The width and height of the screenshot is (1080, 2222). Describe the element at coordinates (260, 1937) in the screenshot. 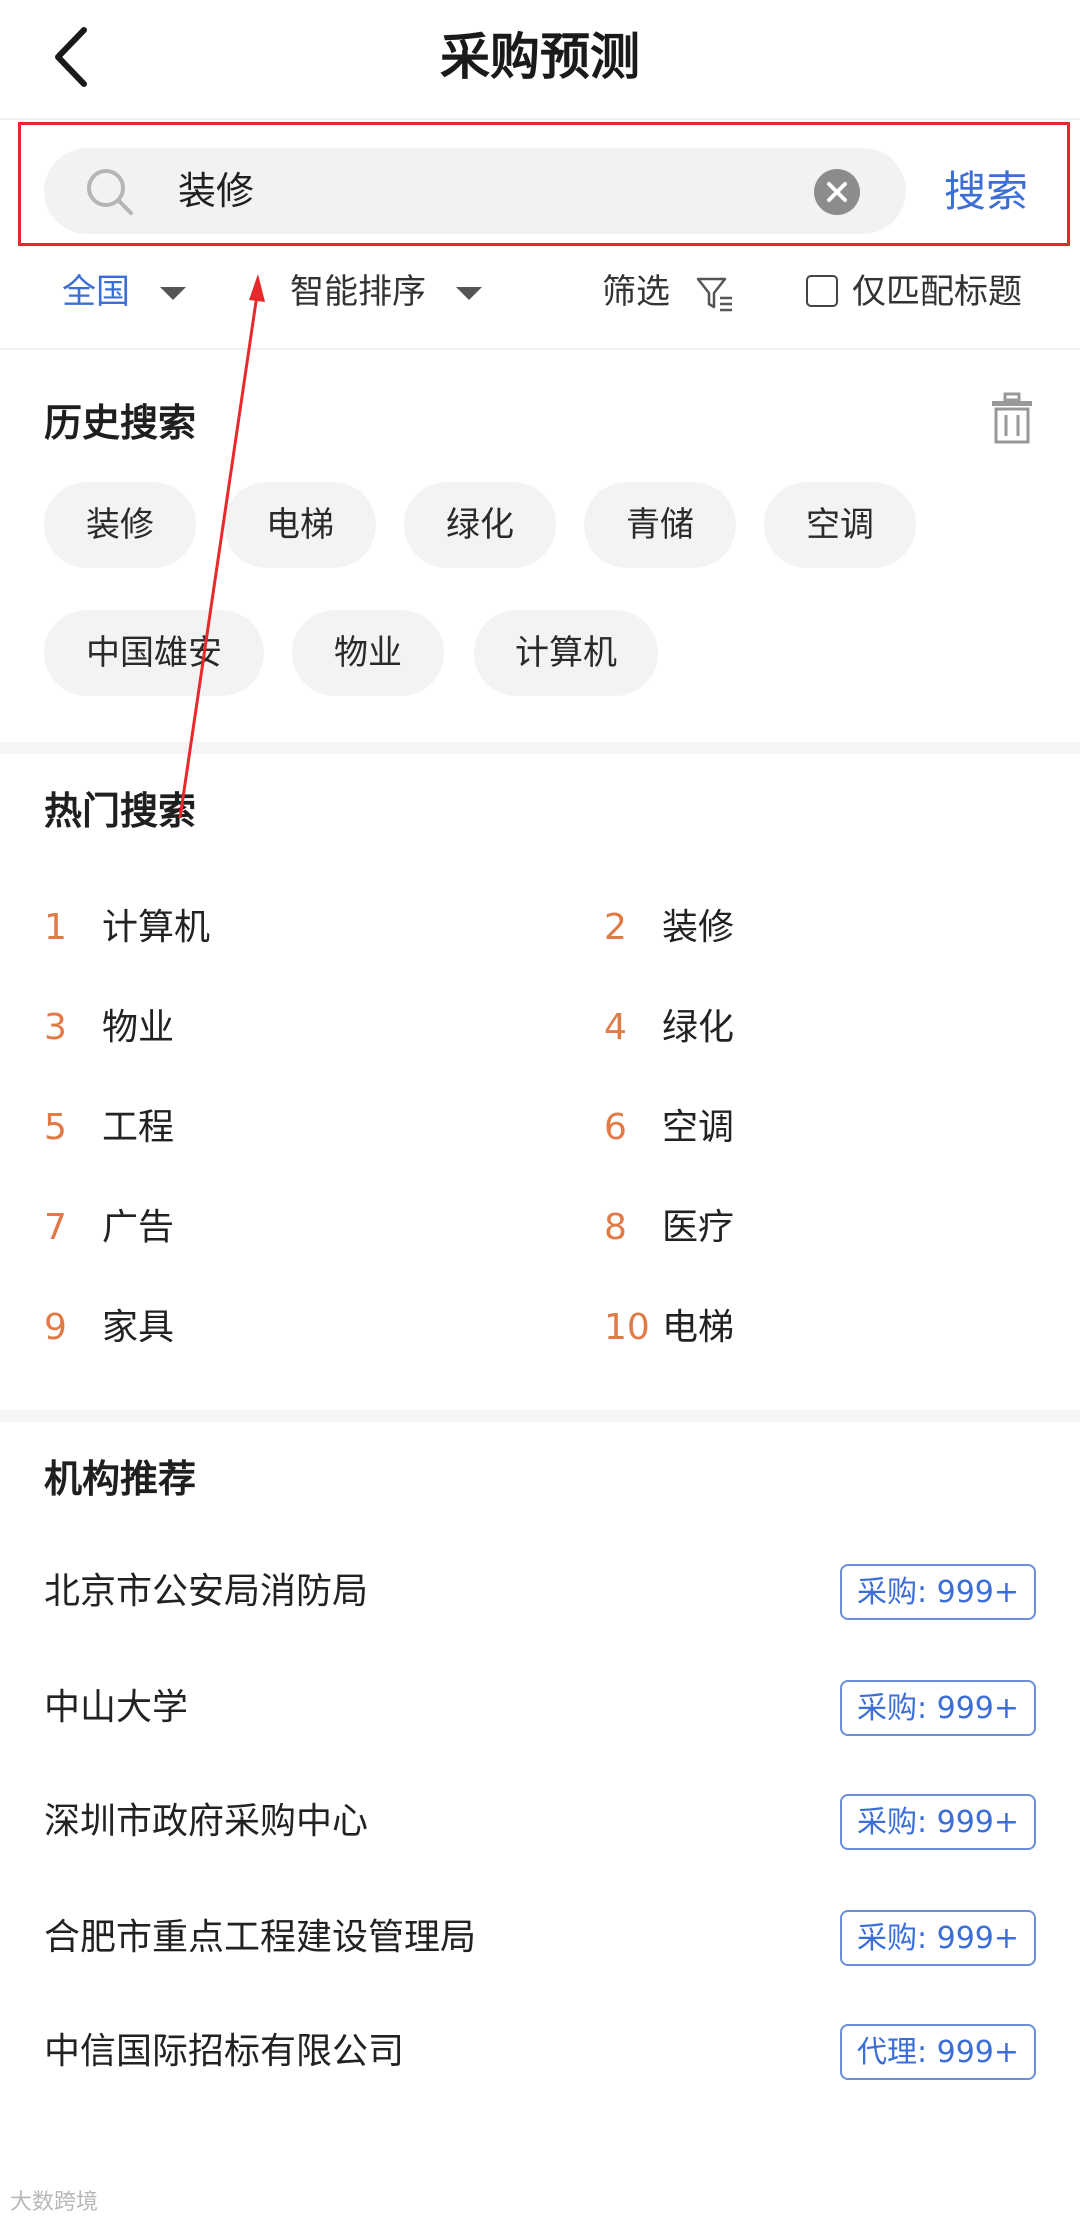

I see `org-name: 合肥市重点工程建设管理局` at that location.